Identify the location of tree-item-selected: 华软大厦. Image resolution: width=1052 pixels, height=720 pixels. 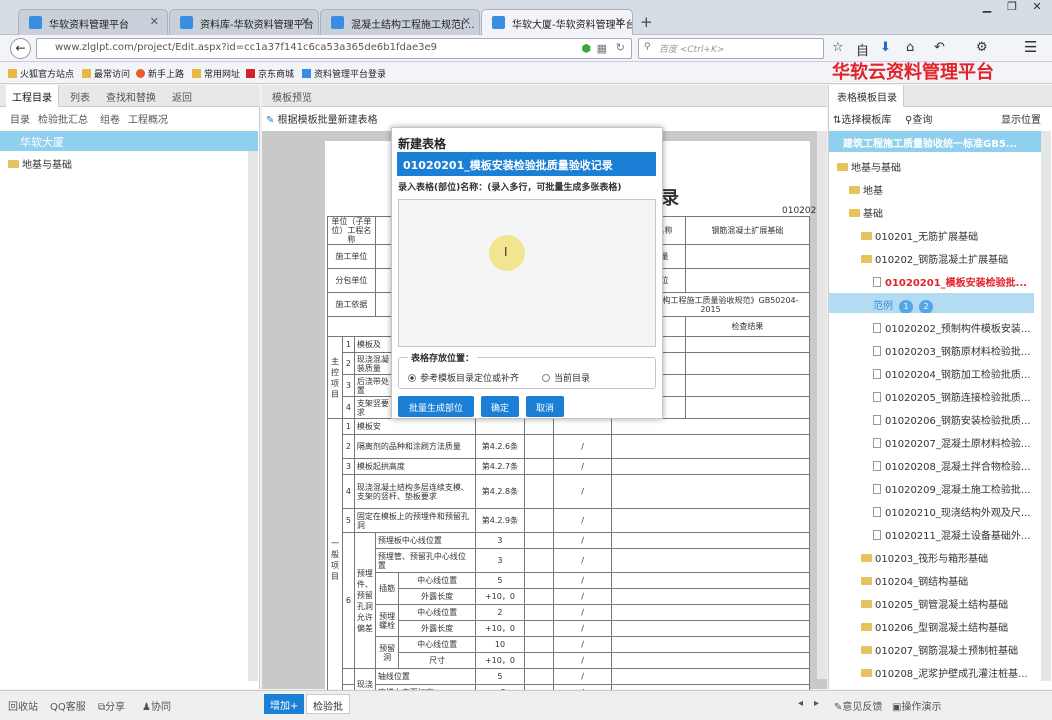
(129, 141).